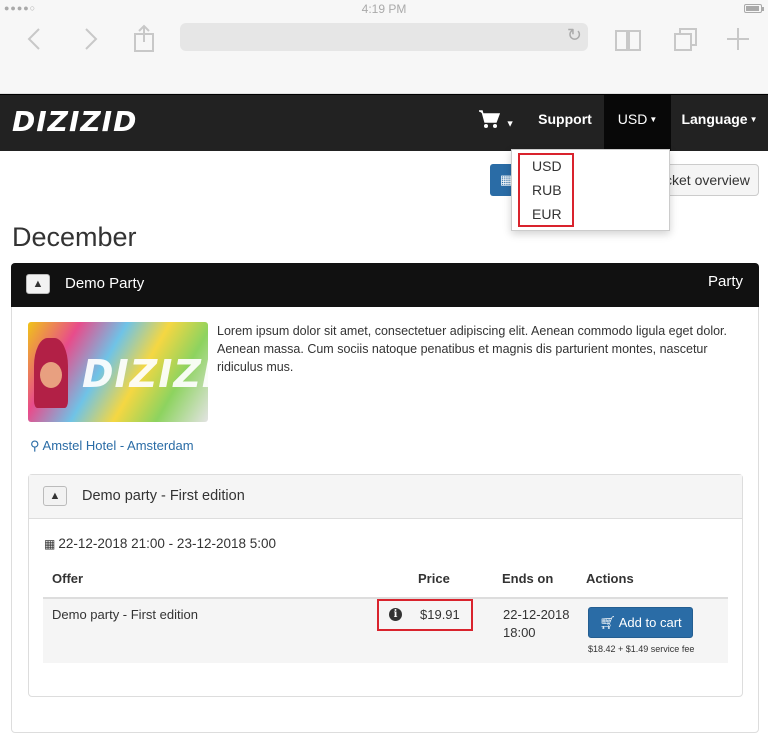 This screenshot has height=744, width=768. Describe the element at coordinates (547, 166) in the screenshot. I see `currency-option-usd: USD` at that location.